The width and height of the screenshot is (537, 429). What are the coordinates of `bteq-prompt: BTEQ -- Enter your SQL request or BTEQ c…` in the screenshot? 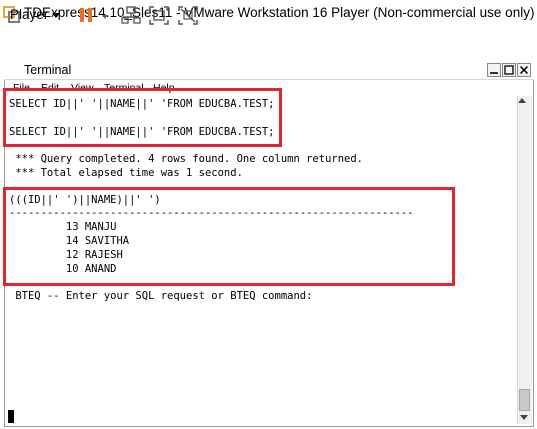 It's located at (161, 296).